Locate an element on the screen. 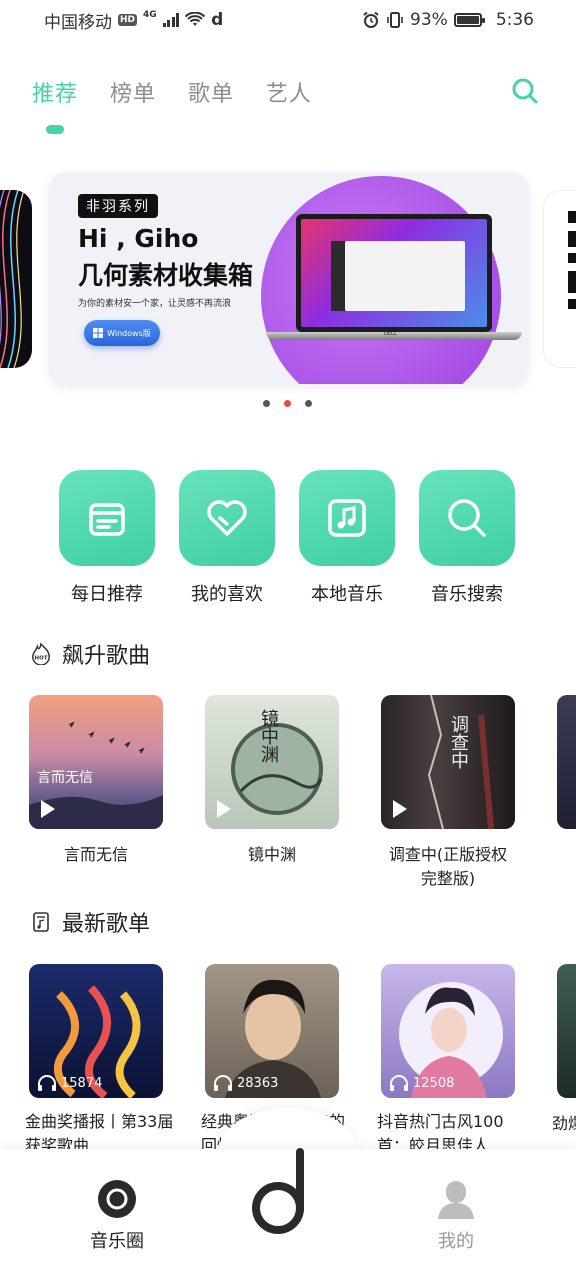 This screenshot has height=1280, width=576. section-title: 飙升歌曲 is located at coordinates (106, 656).